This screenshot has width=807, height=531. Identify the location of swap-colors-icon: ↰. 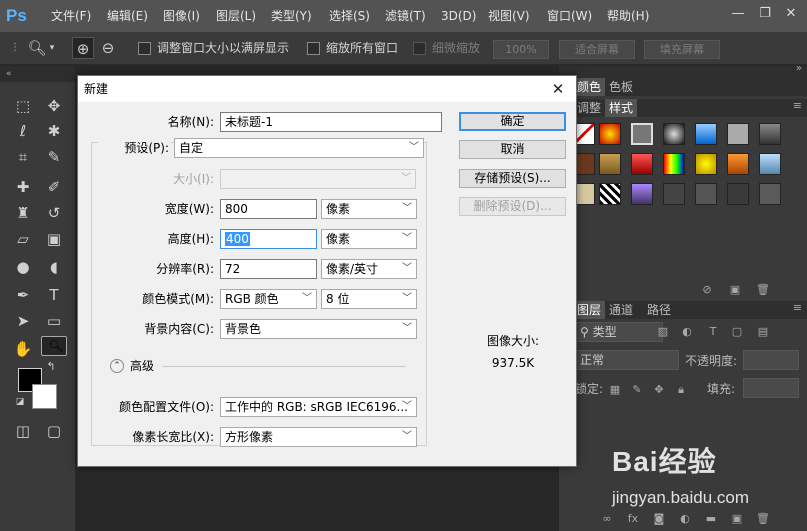
(51, 367).